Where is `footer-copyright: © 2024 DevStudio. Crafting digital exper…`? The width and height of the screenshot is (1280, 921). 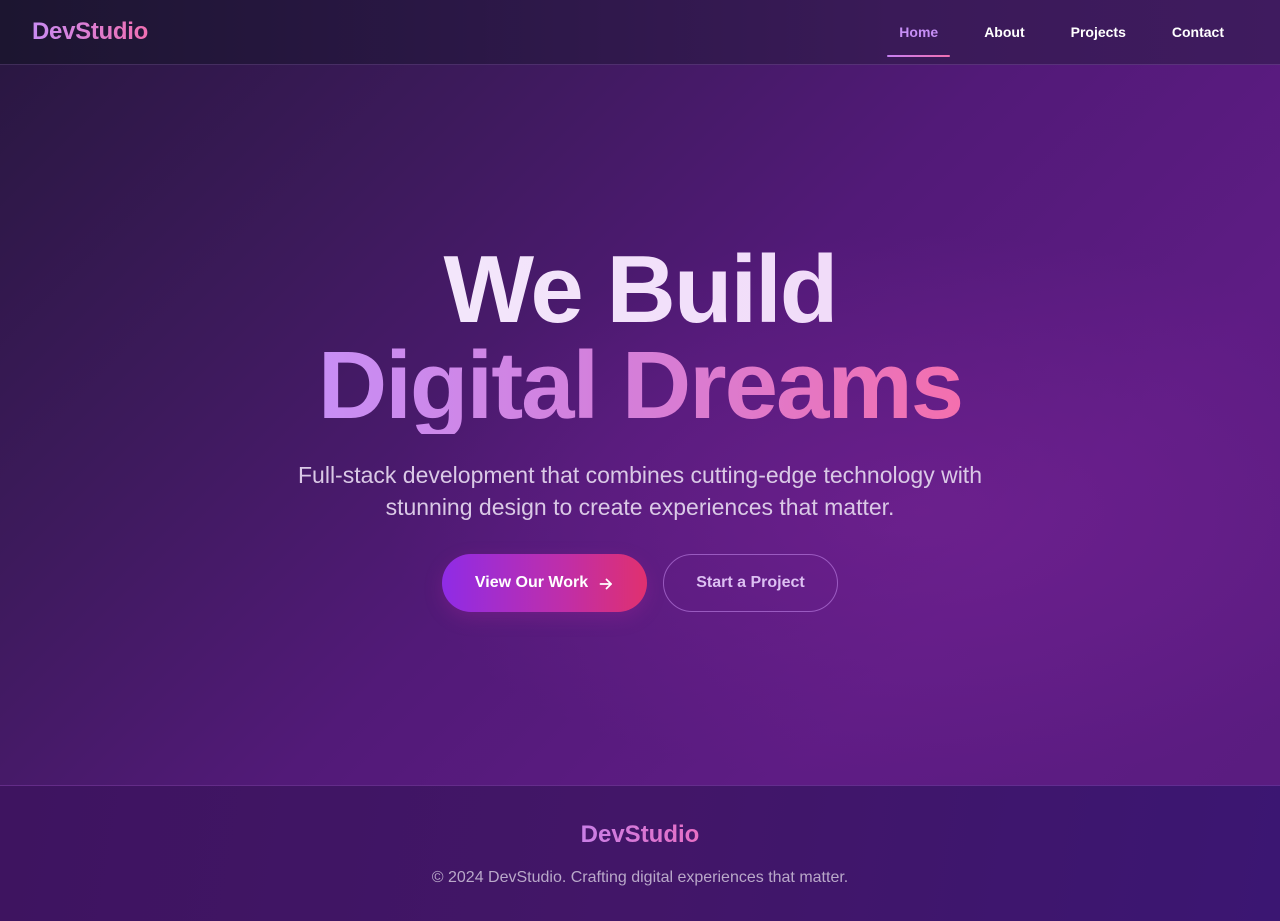 footer-copyright: © 2024 DevStudio. Crafting digital exper… is located at coordinates (640, 877).